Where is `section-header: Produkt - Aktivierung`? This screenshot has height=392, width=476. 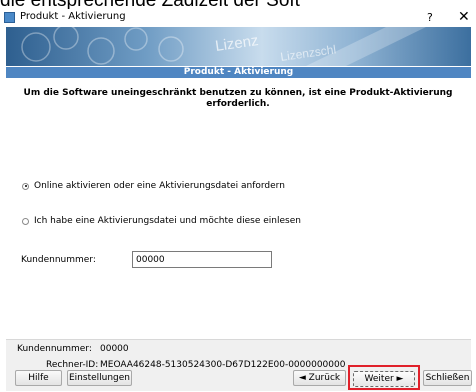 section-header: Produkt - Aktivierung is located at coordinates (238, 72).